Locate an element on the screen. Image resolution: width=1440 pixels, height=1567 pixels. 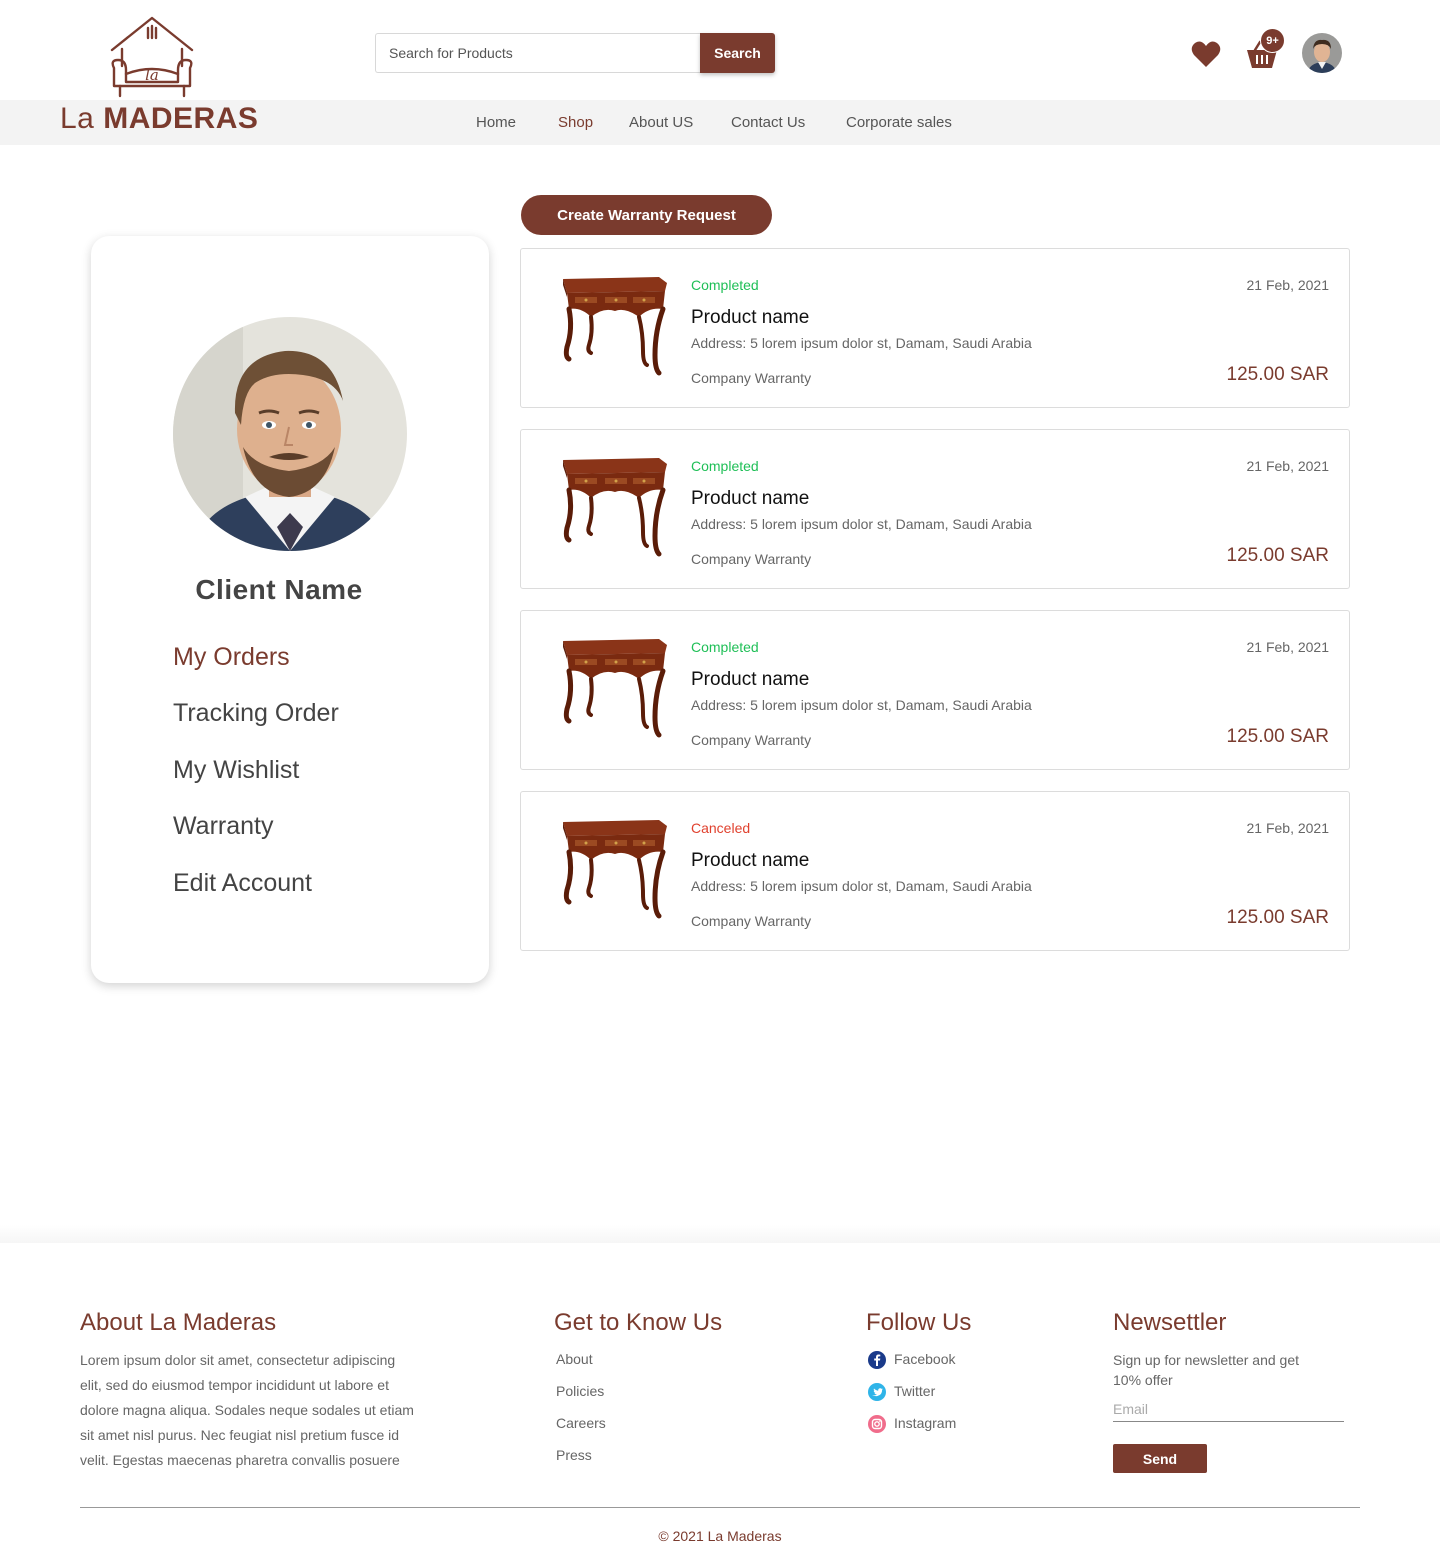
nav-contact-us: Contact Us is located at coordinates (768, 122).